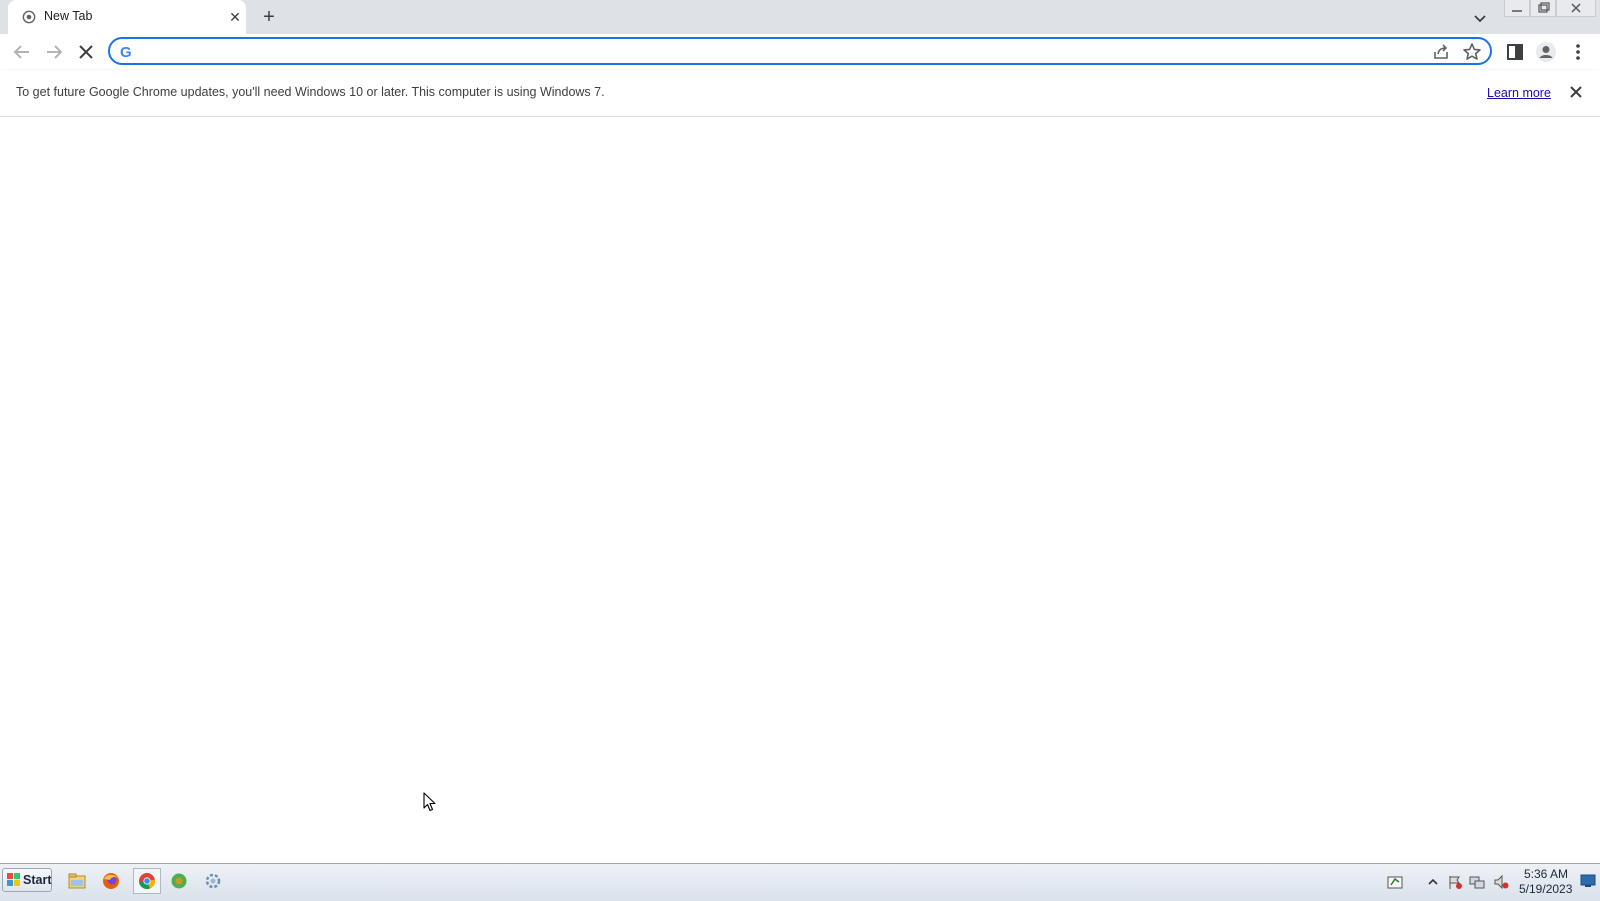 This screenshot has width=1600, height=901. I want to click on chrome-icon, so click(147, 881).